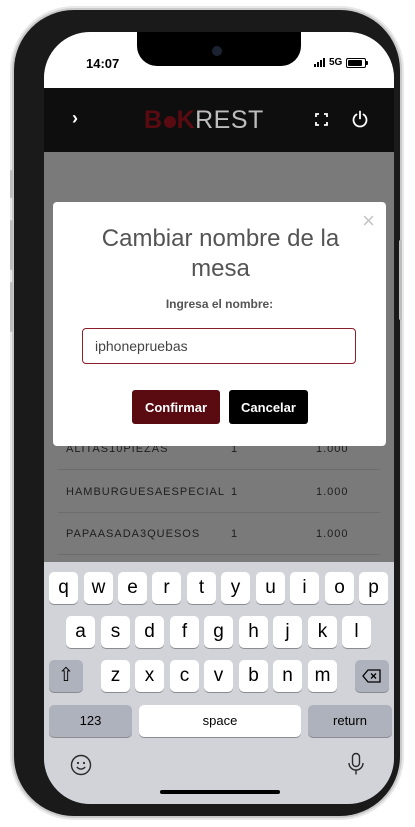  What do you see at coordinates (350, 721) in the screenshot?
I see `return-key: return` at bounding box center [350, 721].